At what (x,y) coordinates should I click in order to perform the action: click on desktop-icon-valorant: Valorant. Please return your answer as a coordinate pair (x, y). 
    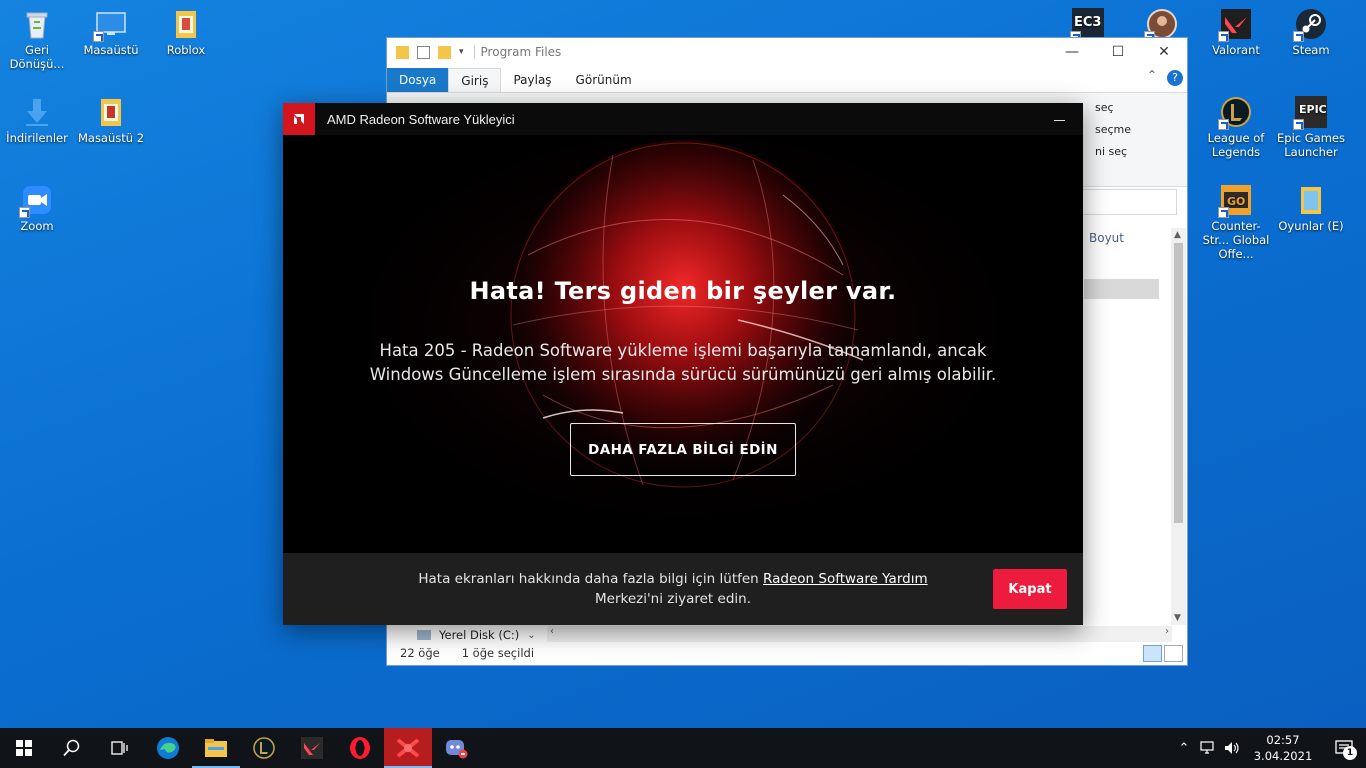
    Looking at the image, I should click on (1236, 32).